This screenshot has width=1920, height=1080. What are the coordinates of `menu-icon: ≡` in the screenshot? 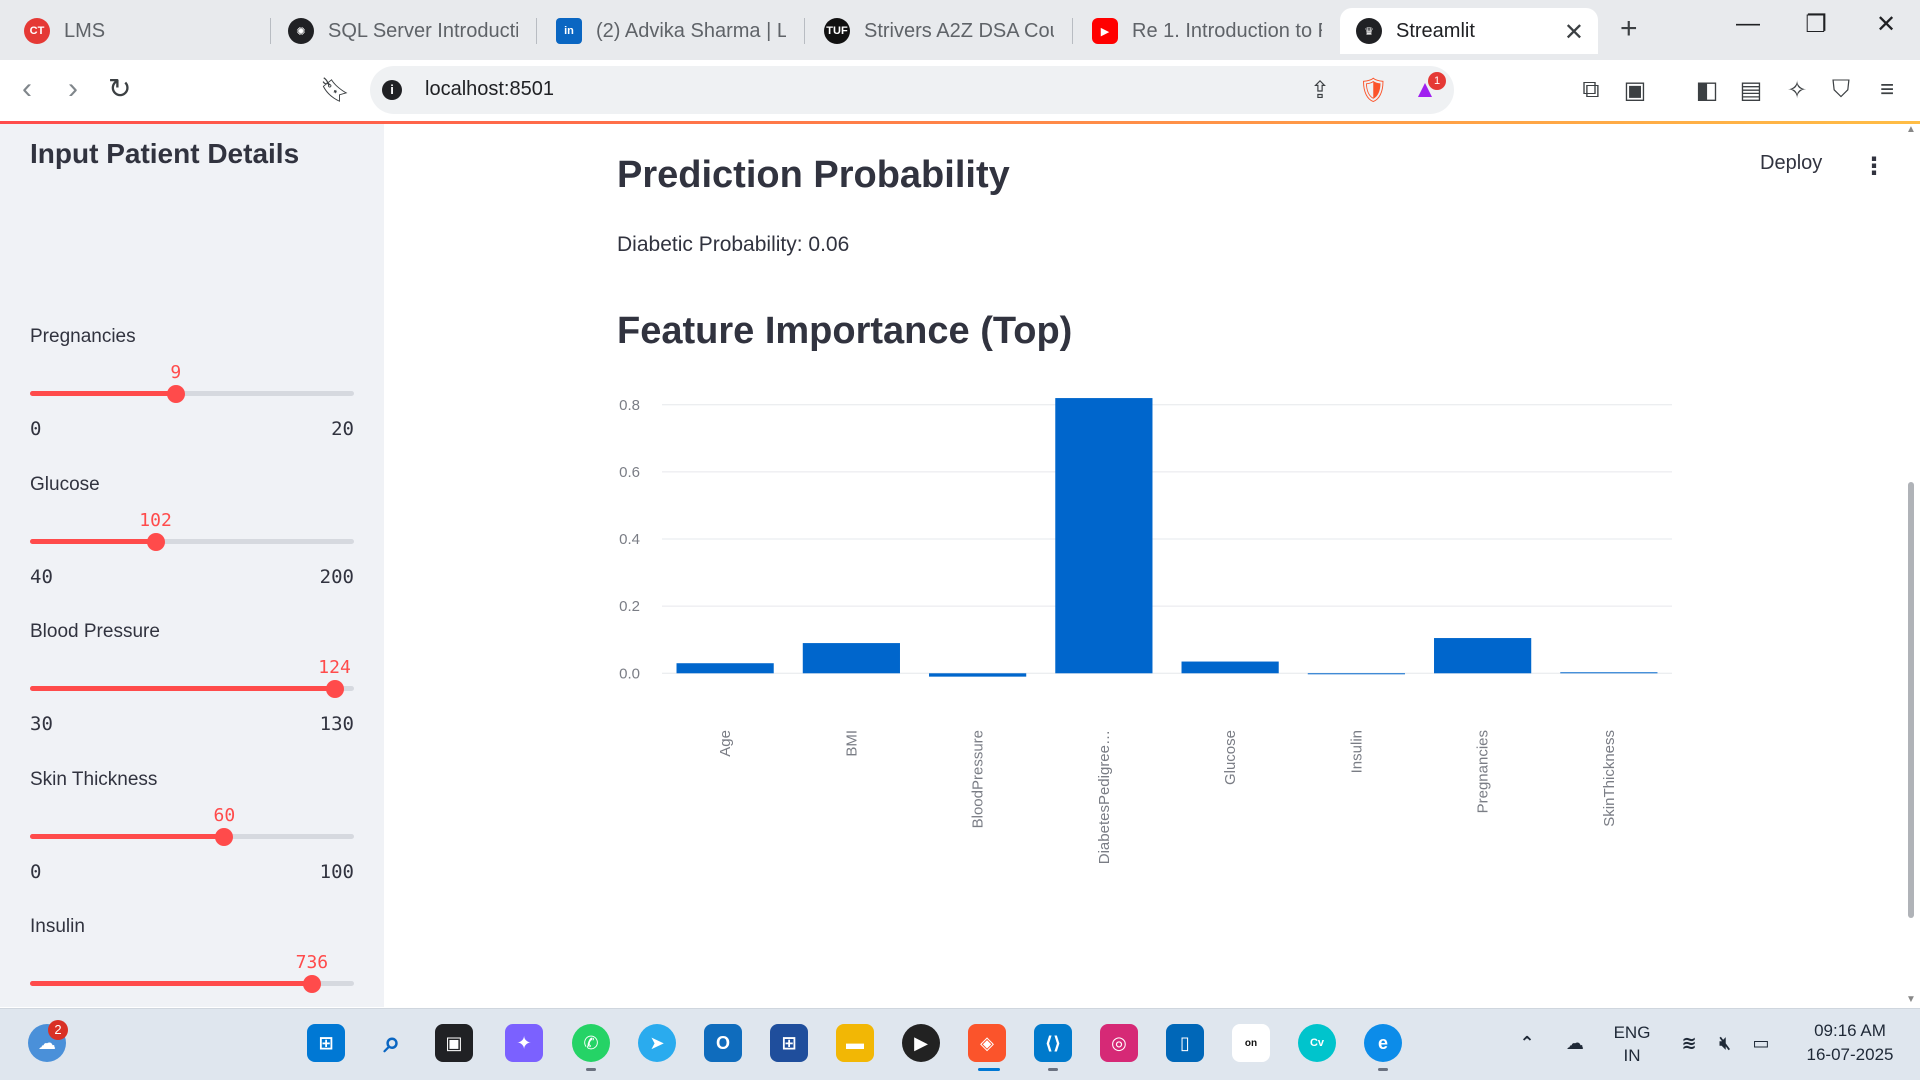 It's located at (1887, 90).